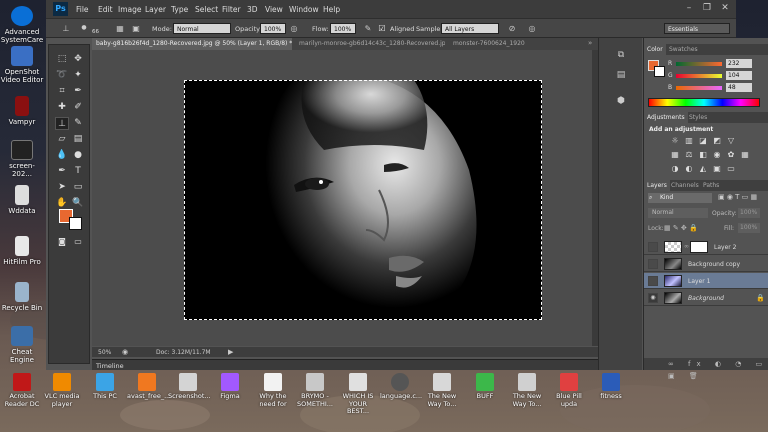 The image size is (768, 432). Describe the element at coordinates (680, 198) in the screenshot. I see `layer-filter-kind: Kind` at that location.